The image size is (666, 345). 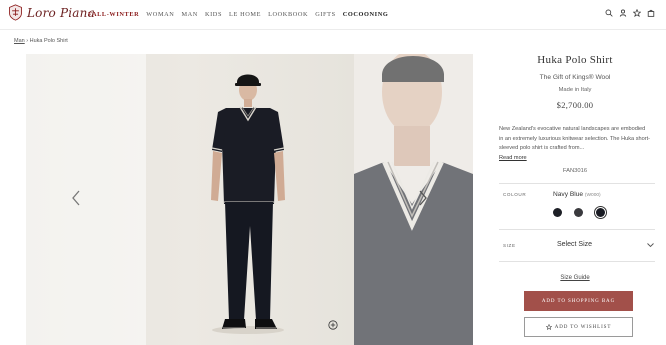 I want to click on zoom-plus-icon, so click(x=333, y=325).